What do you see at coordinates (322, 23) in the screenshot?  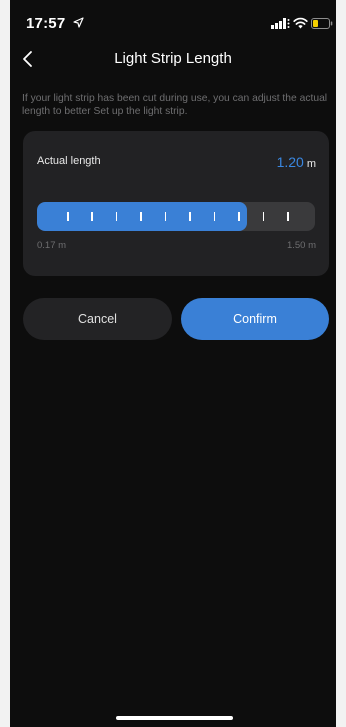 I see `battery-icon` at bounding box center [322, 23].